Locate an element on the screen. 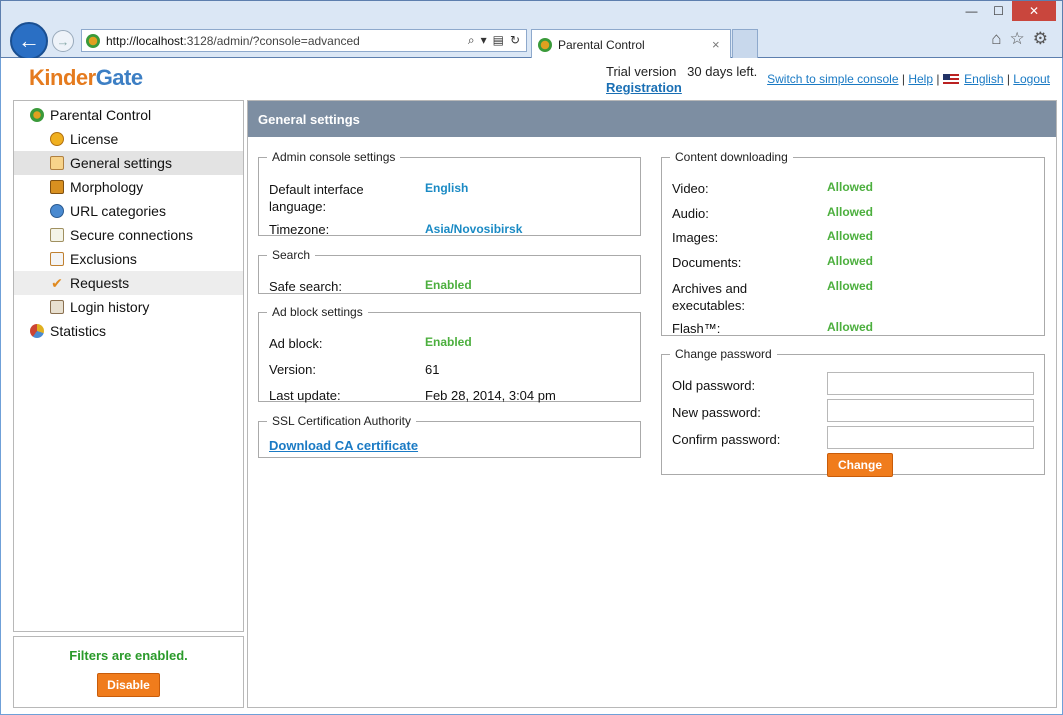 The image size is (1063, 715). dropdown-icon: ▾ is located at coordinates (484, 40).